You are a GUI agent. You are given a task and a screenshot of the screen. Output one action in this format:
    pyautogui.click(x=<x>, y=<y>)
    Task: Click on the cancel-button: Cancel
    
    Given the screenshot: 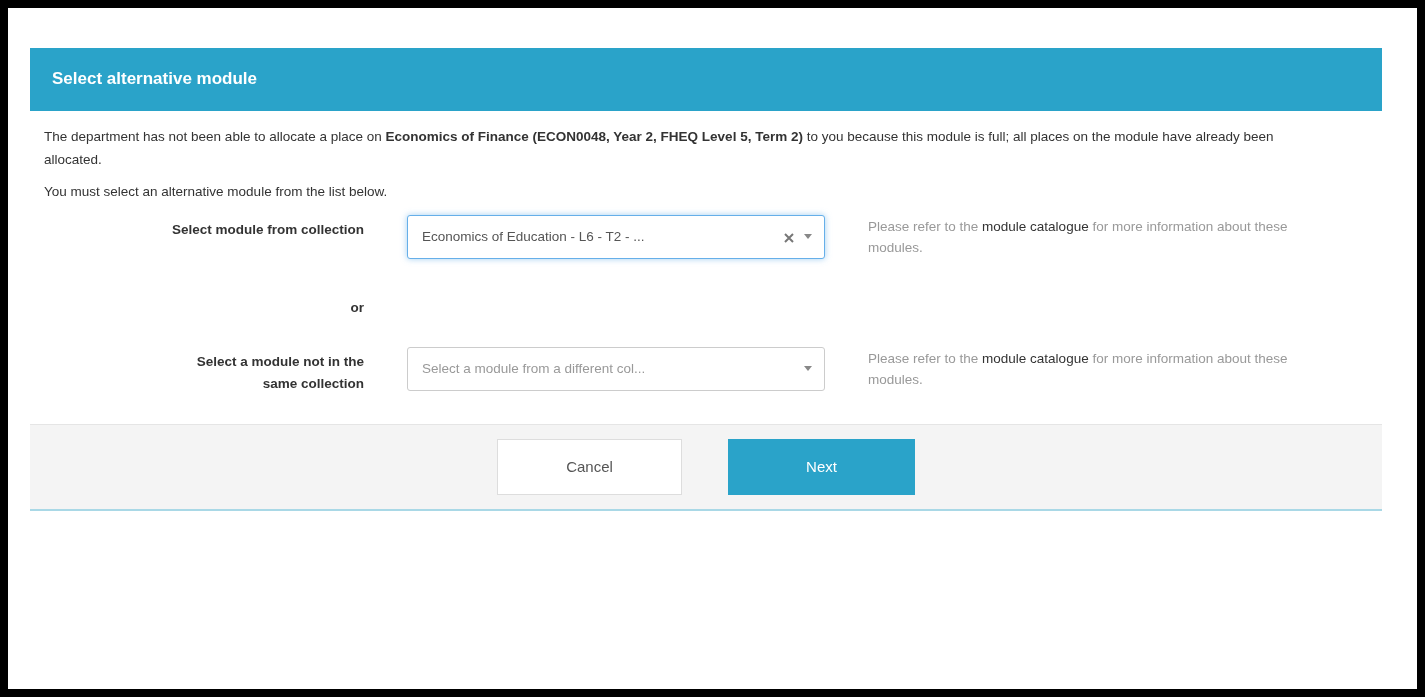 What is the action you would take?
    pyautogui.click(x=589, y=467)
    